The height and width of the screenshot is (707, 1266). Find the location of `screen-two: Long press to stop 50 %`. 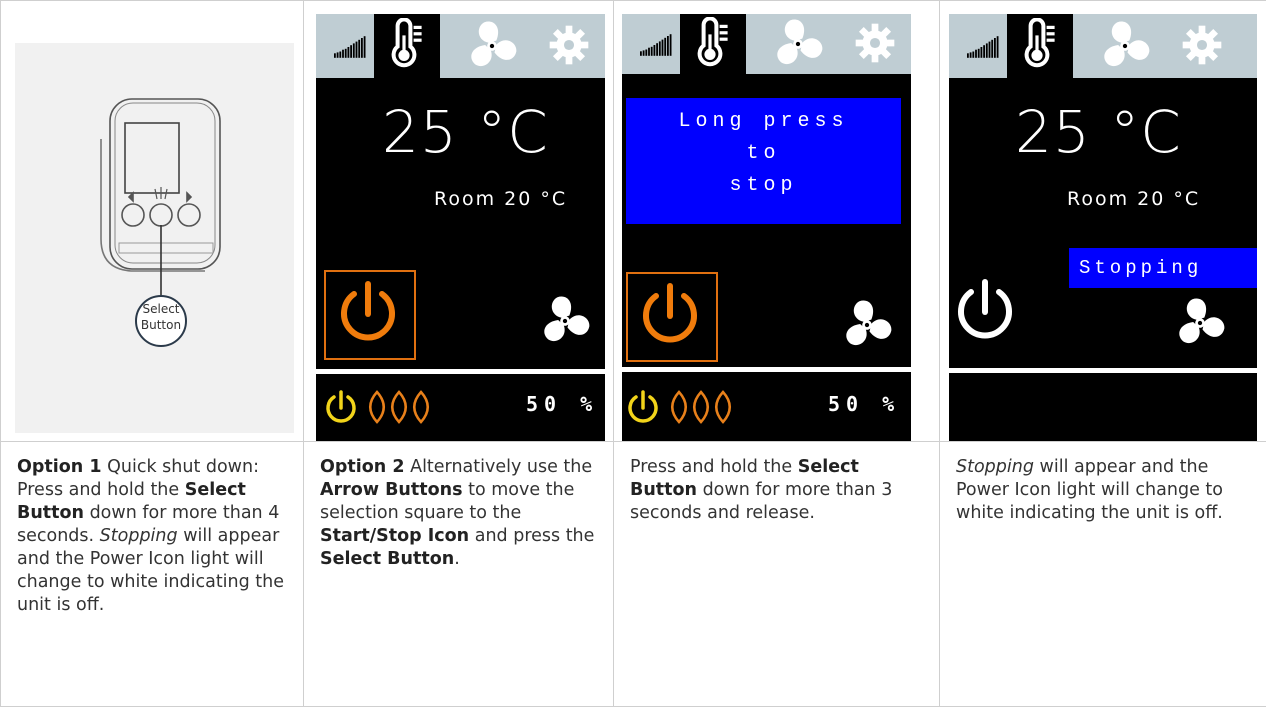

screen-two: Long press to stop 50 % is located at coordinates (766, 227).